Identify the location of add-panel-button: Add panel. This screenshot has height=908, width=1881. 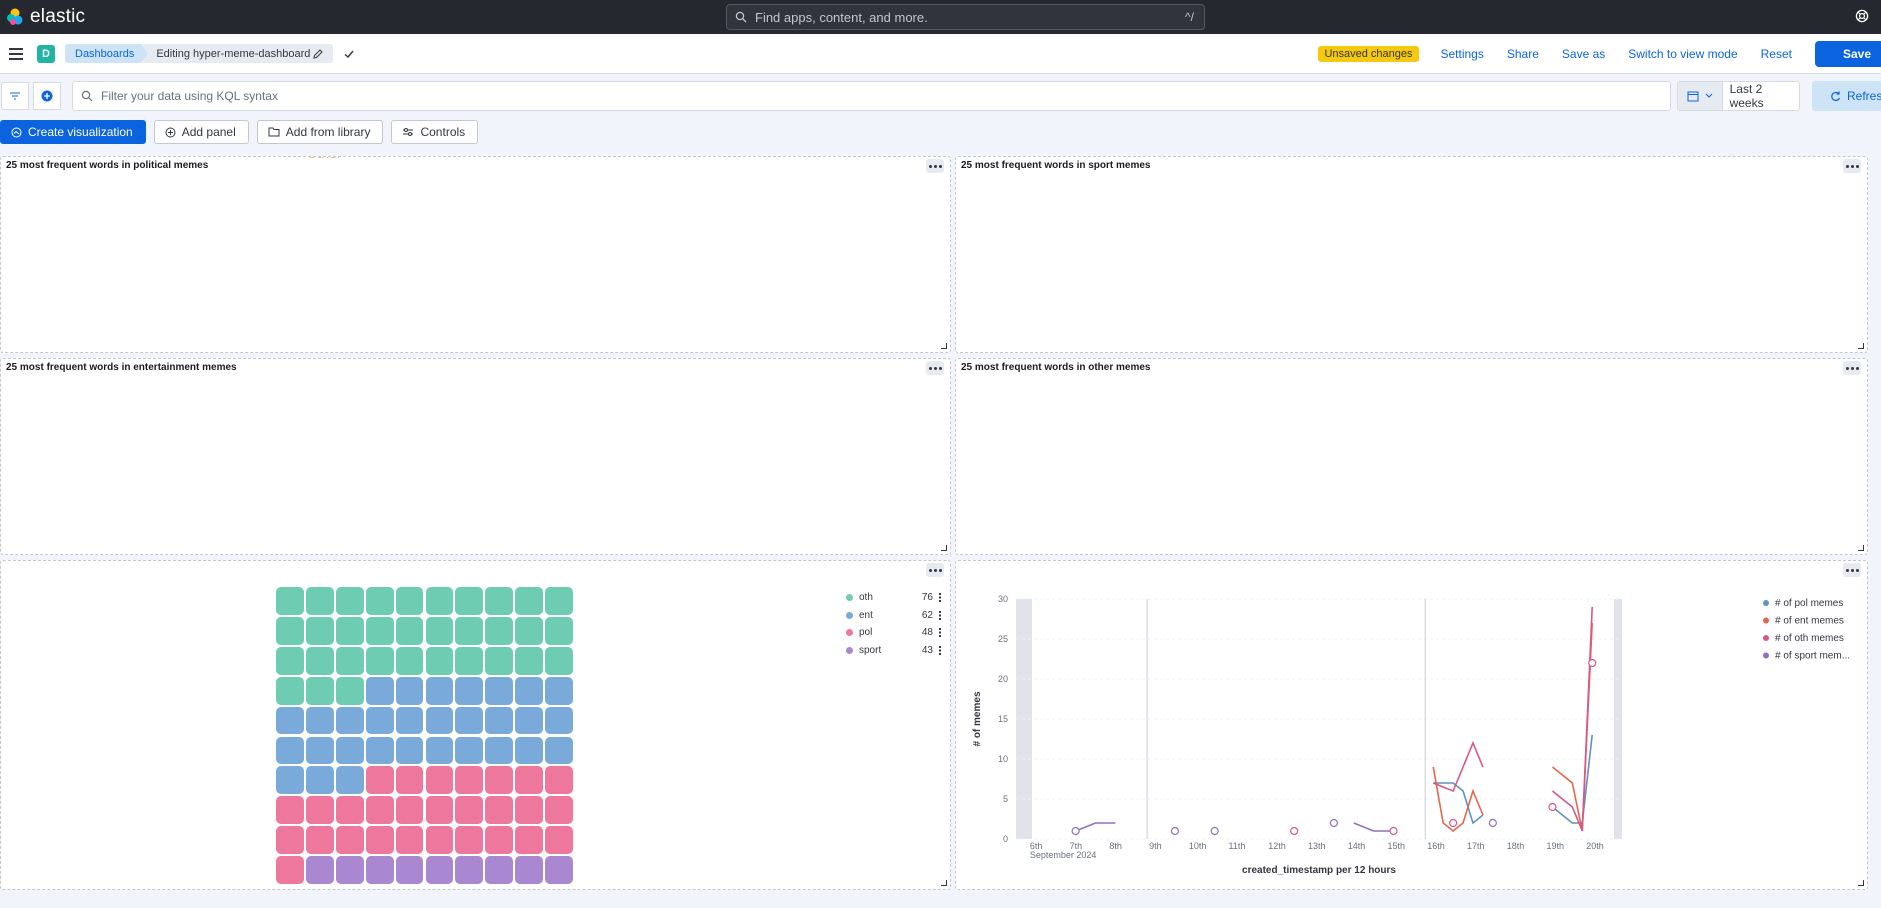
(201, 132).